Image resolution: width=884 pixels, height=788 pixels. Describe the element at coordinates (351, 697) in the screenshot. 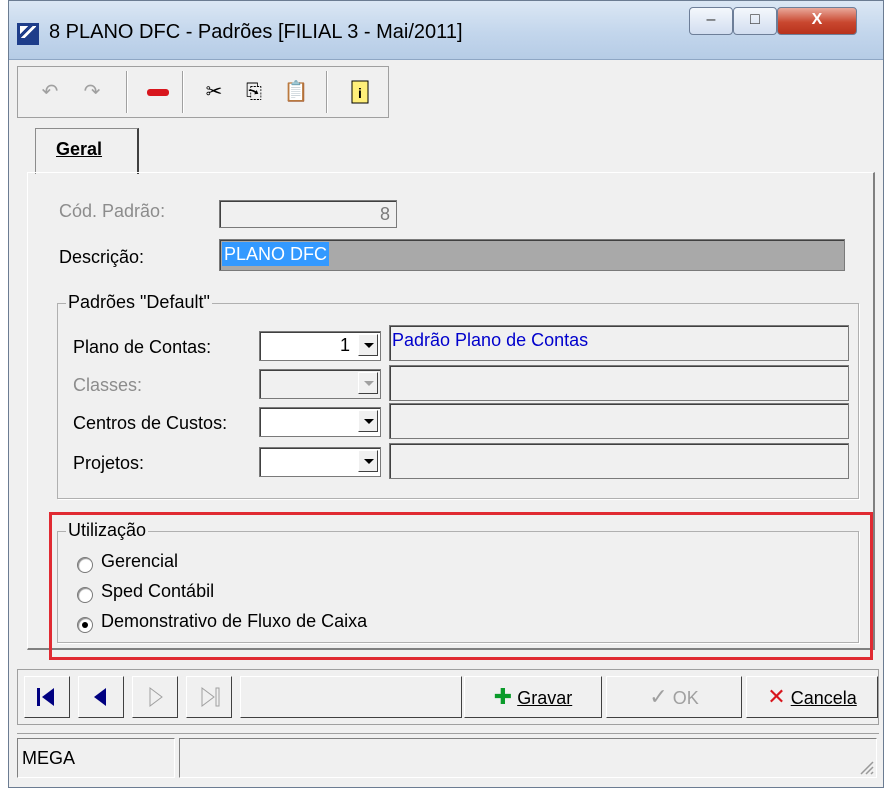

I see `nav-spacer` at that location.